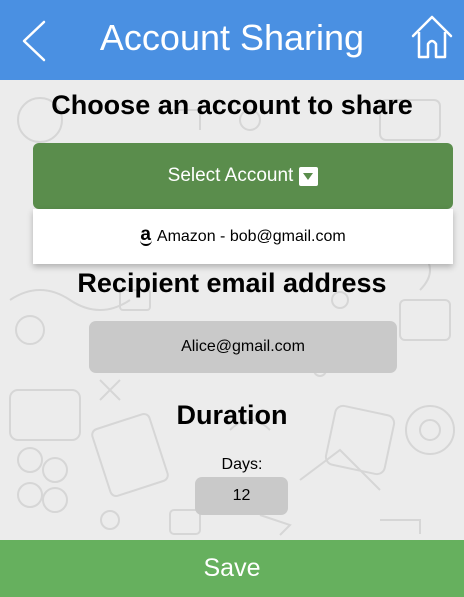 Image resolution: width=464 pixels, height=597 pixels. Describe the element at coordinates (243, 347) in the screenshot. I see `recipient-email-field: Alice@gmail.com` at that location.